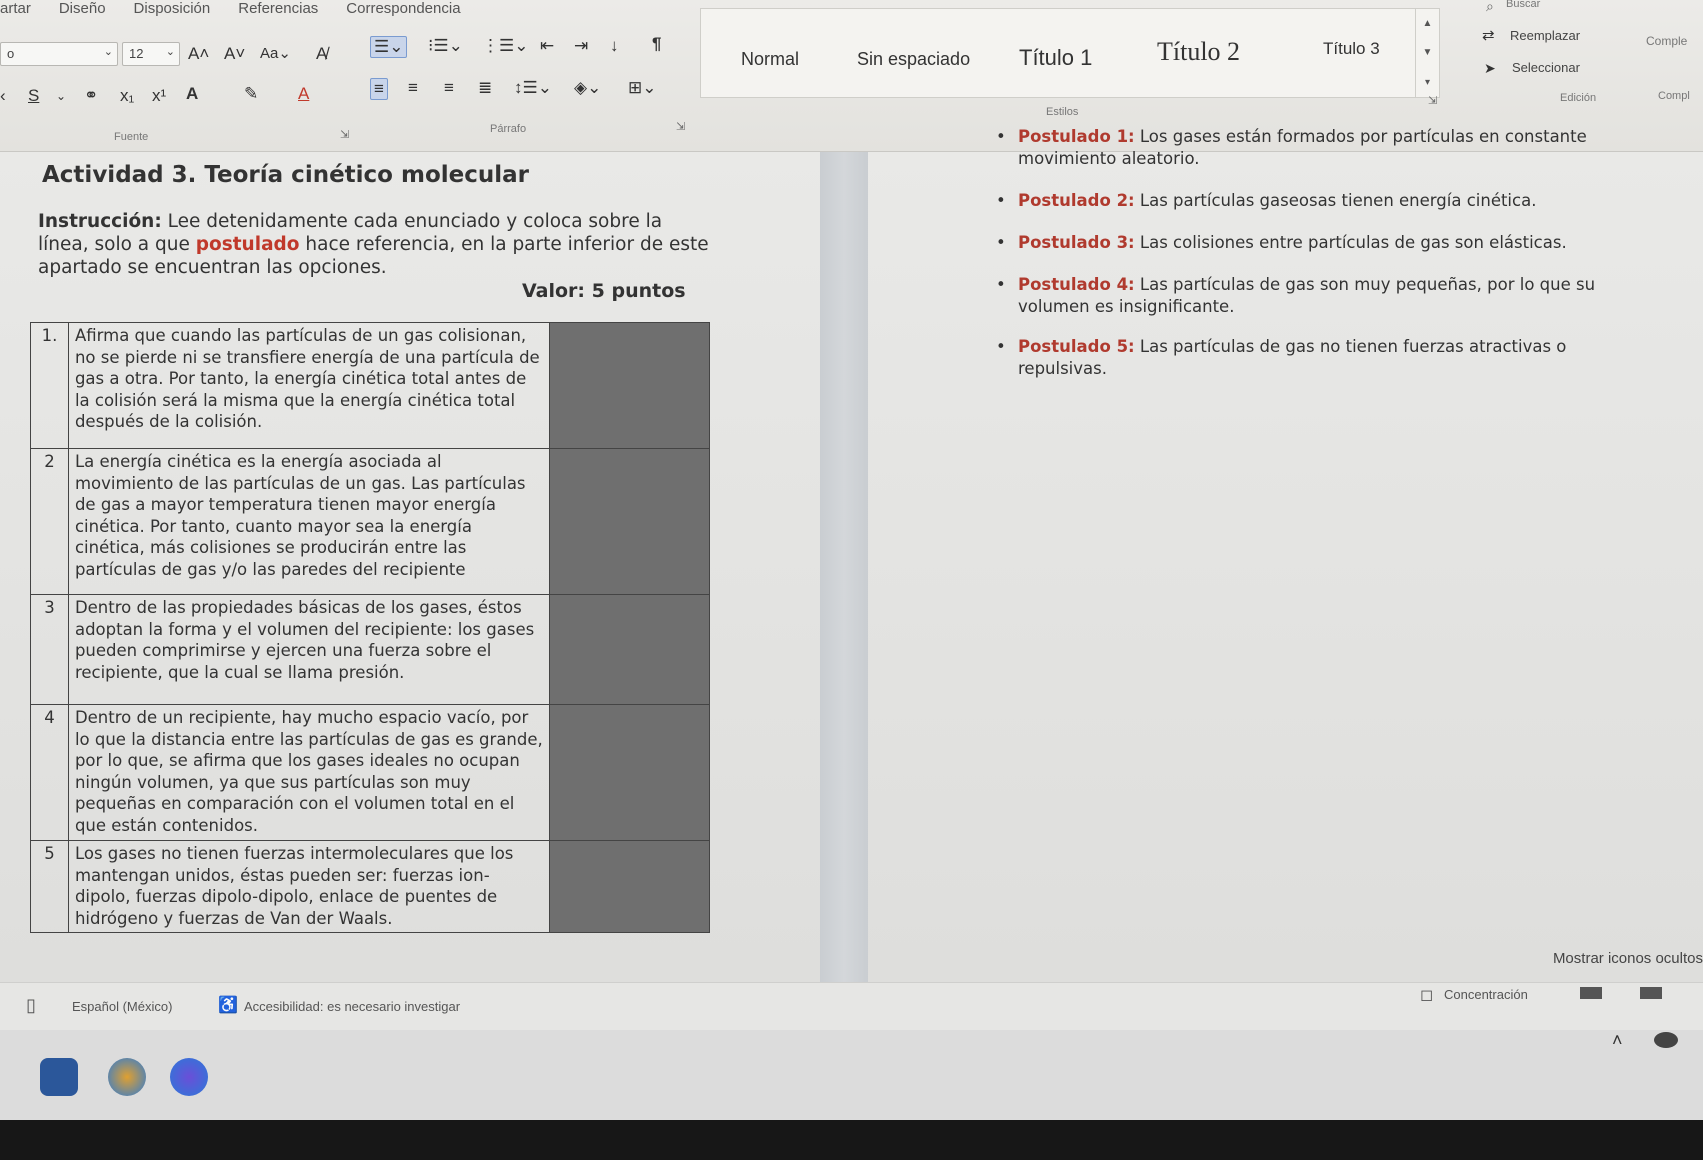  What do you see at coordinates (413, 88) in the screenshot?
I see `align-center-icon: ≡` at bounding box center [413, 88].